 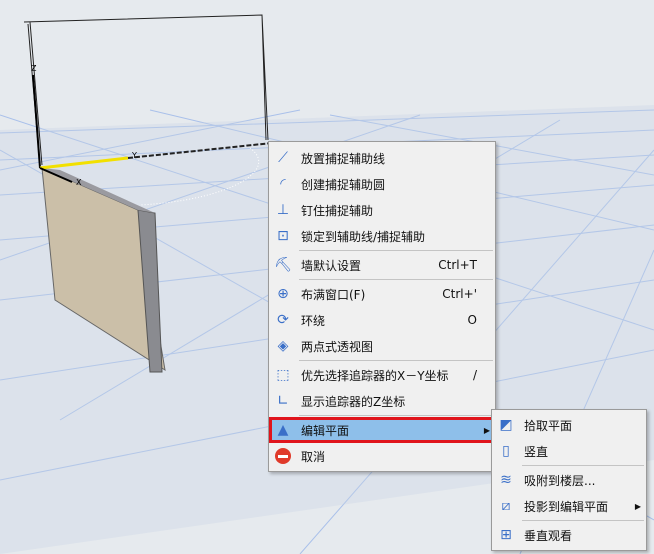 I want to click on menu-item-project-to-plane: ⧄ 投影到编辑平面 ▶, so click(x=569, y=506).